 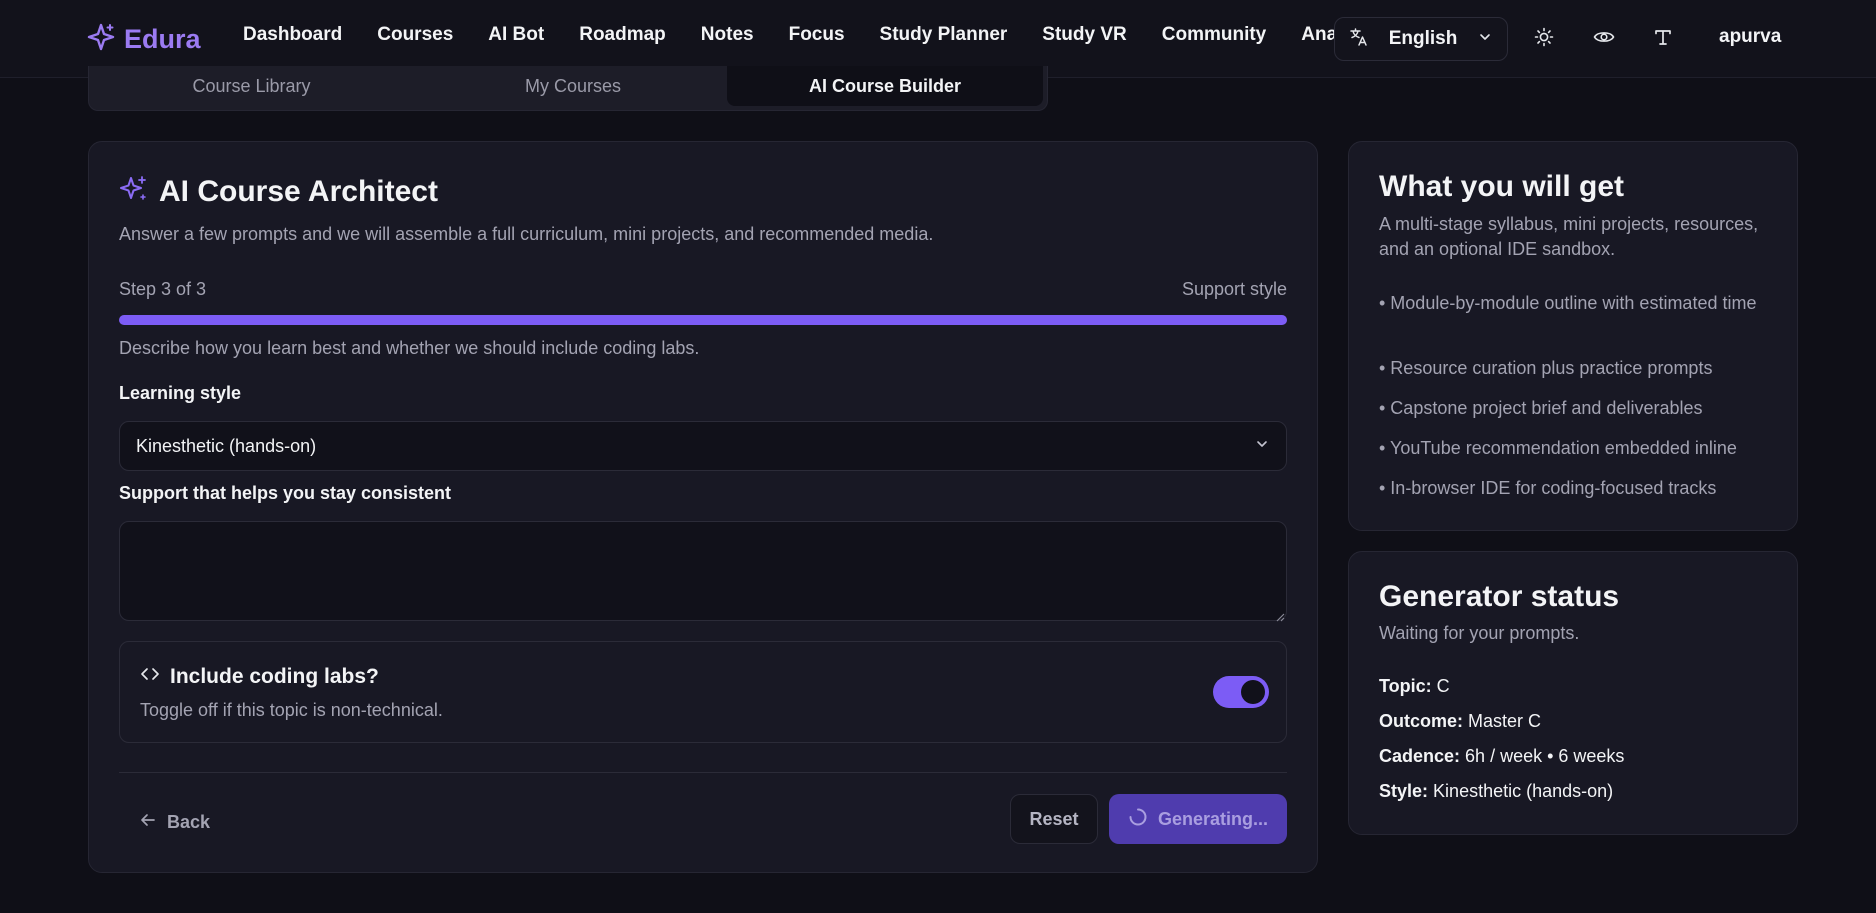 What do you see at coordinates (1545, 756) in the screenshot?
I see `status-cadence-value: 6h / week • 6 weeks` at bounding box center [1545, 756].